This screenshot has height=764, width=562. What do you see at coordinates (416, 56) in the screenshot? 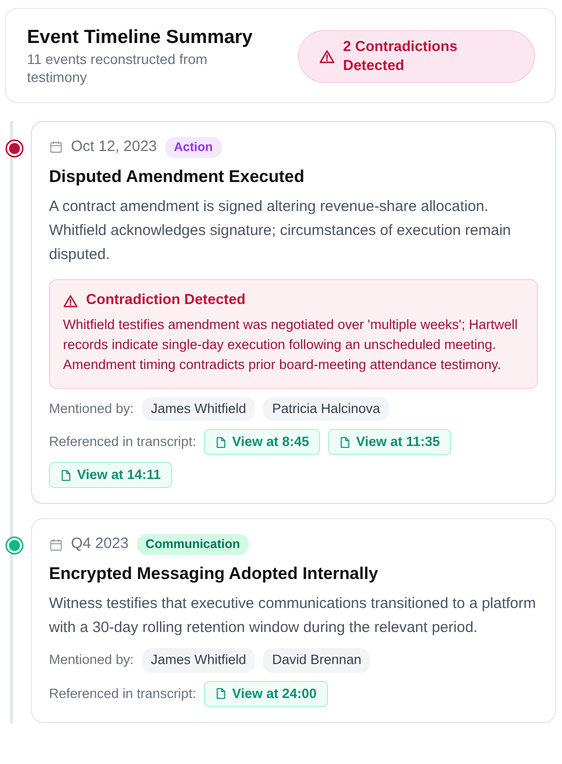
I see `contradictions-badge: 2 Contradictions Detected` at bounding box center [416, 56].